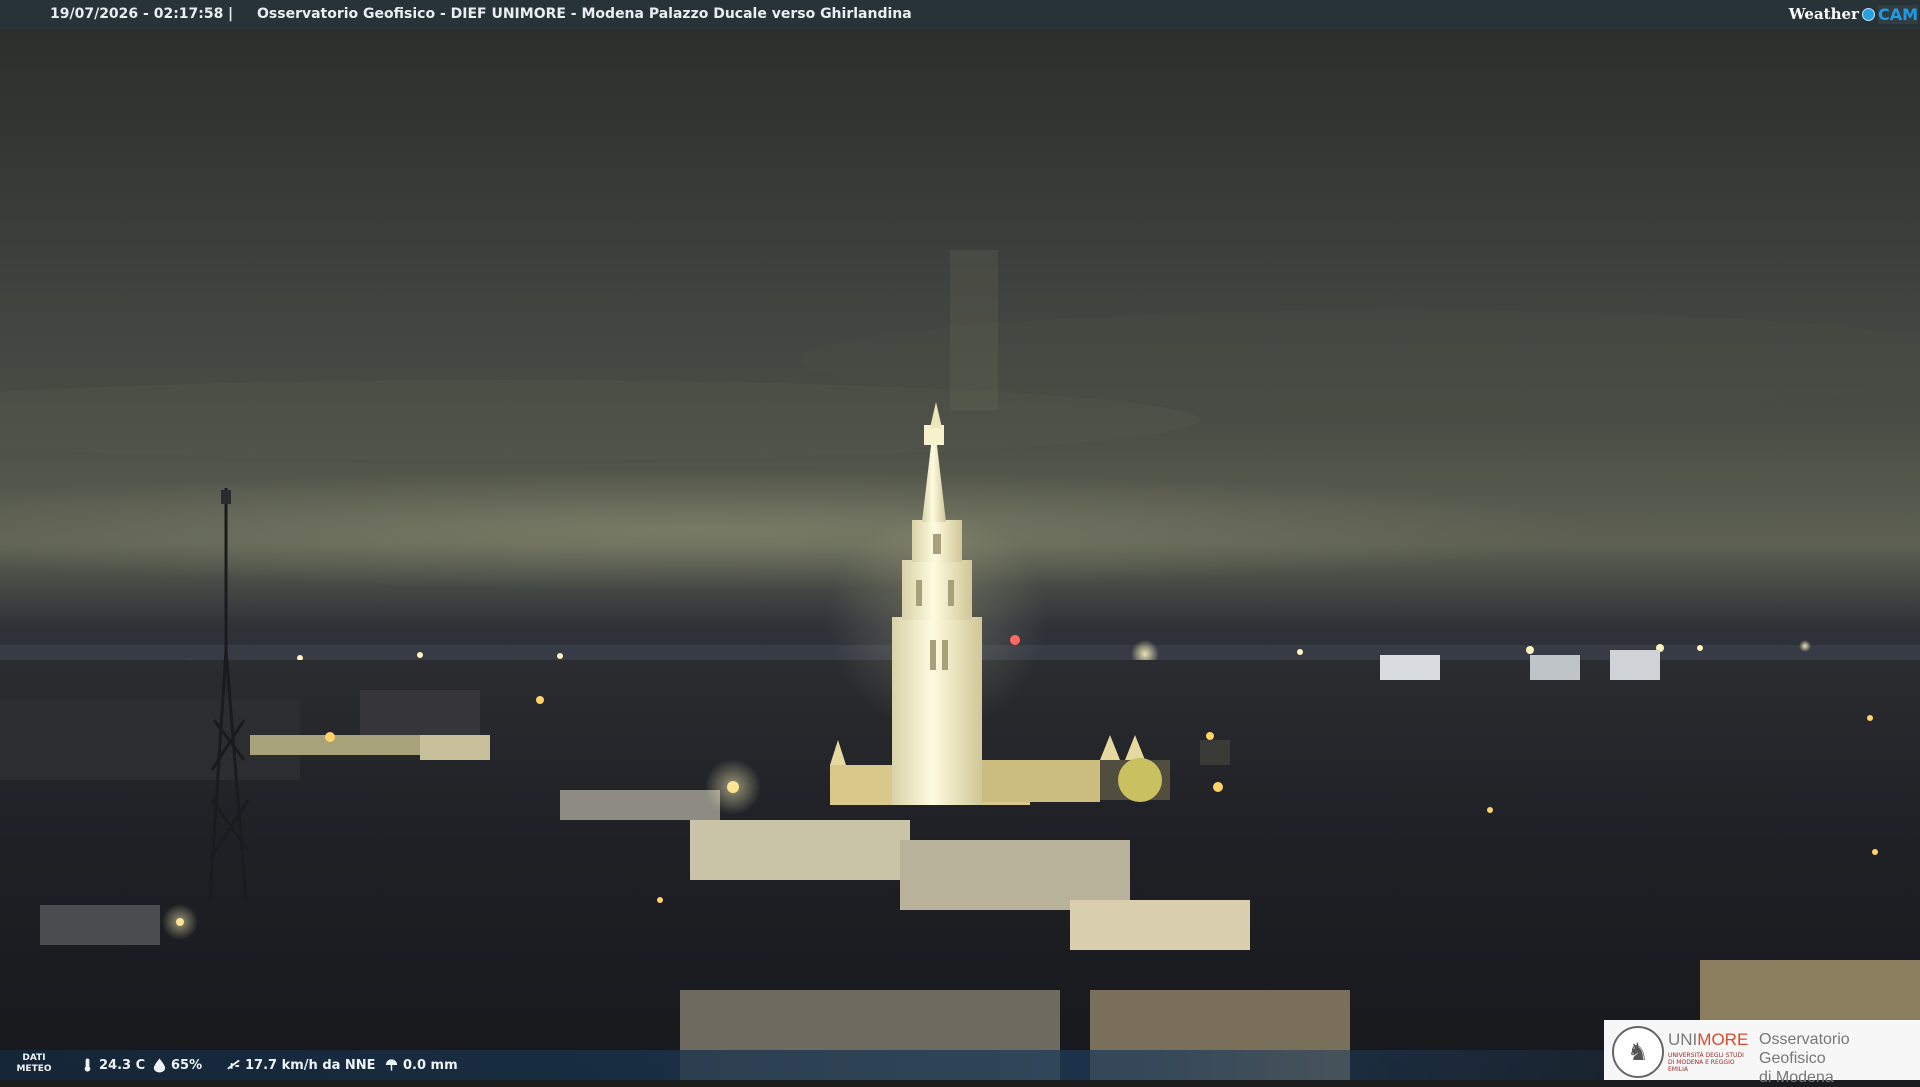  I want to click on wind-readout: 17.7 km/h da NNE, so click(301, 1065).